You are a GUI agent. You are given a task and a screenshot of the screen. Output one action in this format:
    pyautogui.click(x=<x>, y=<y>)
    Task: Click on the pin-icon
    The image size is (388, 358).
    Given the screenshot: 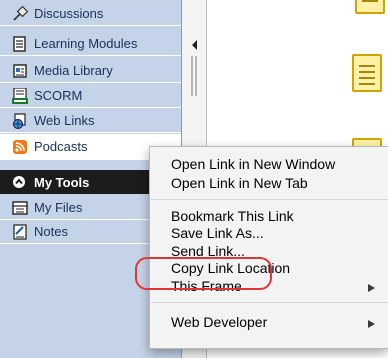 What is the action you would take?
    pyautogui.click(x=20, y=13)
    